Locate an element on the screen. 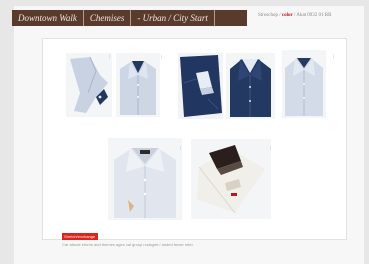 This screenshot has height=264, width=369. header-breadcrumb: Stroschop / color / Akat 0932 01 RR is located at coordinates (294, 15).